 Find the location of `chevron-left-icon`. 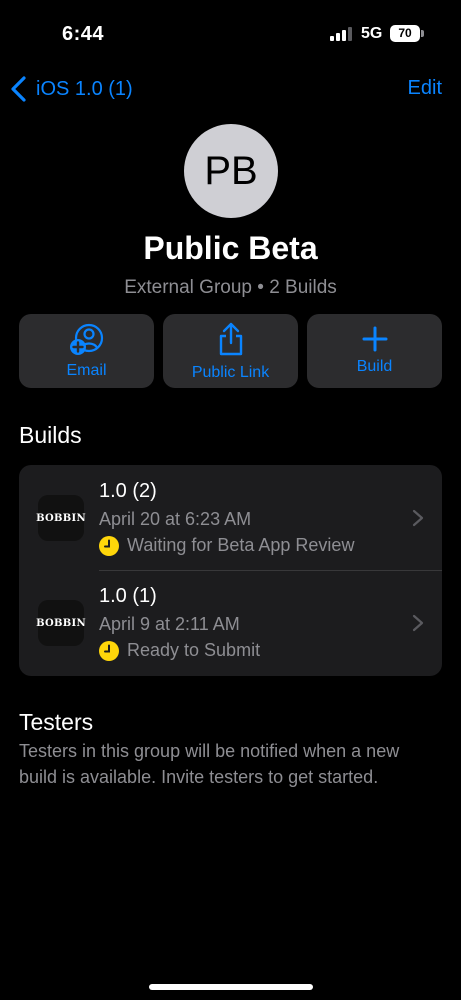

chevron-left-icon is located at coordinates (18, 89).